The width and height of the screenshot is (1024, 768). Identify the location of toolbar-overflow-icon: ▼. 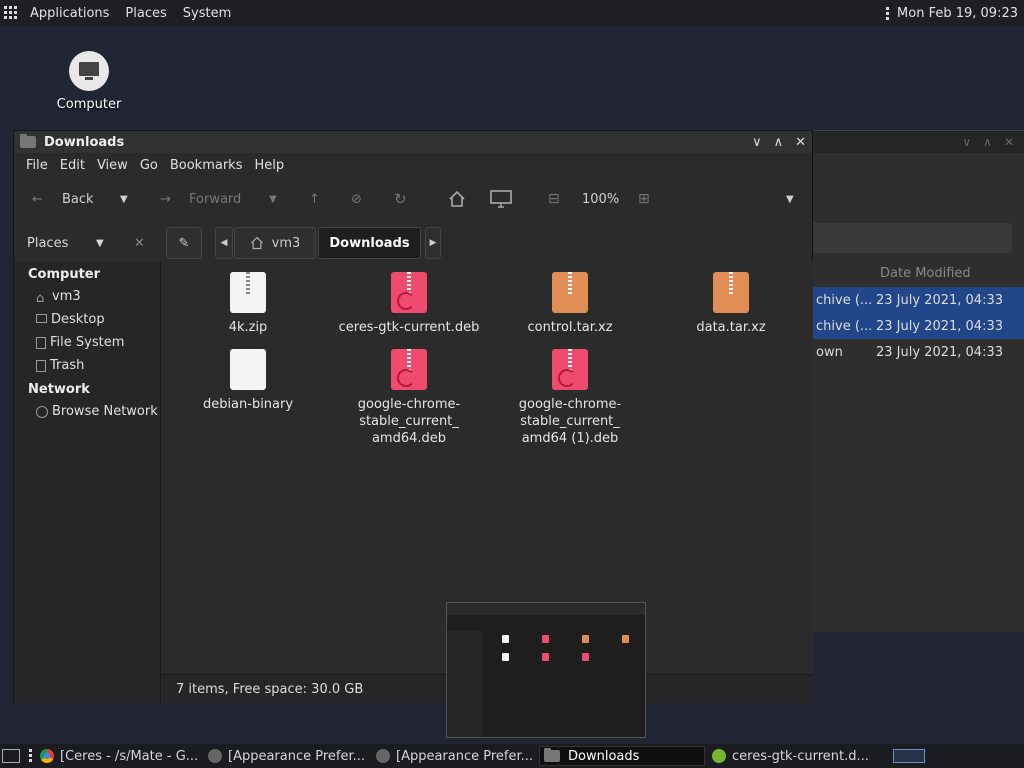
(790, 199).